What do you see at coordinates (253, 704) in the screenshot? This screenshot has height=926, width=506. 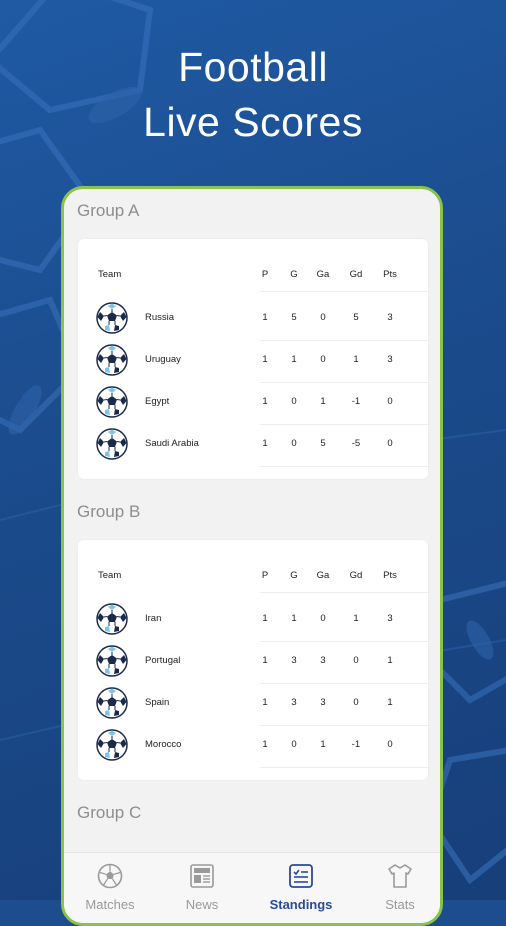 I see `table-row: Spain 1 3 3 0 1` at bounding box center [253, 704].